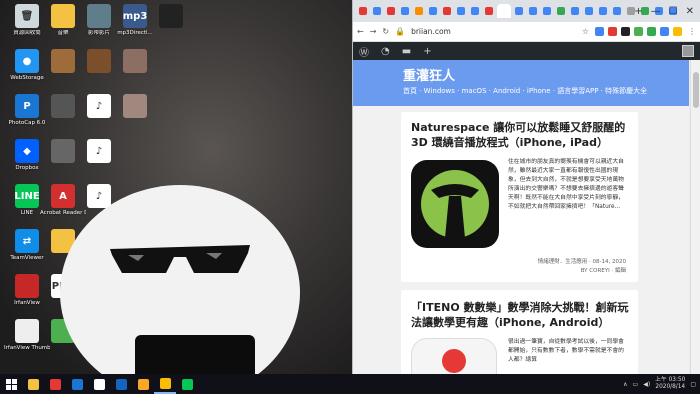 The height and width of the screenshot is (394, 700). I want to click on clock: 上午 03:50 2020/8/14, so click(670, 384).